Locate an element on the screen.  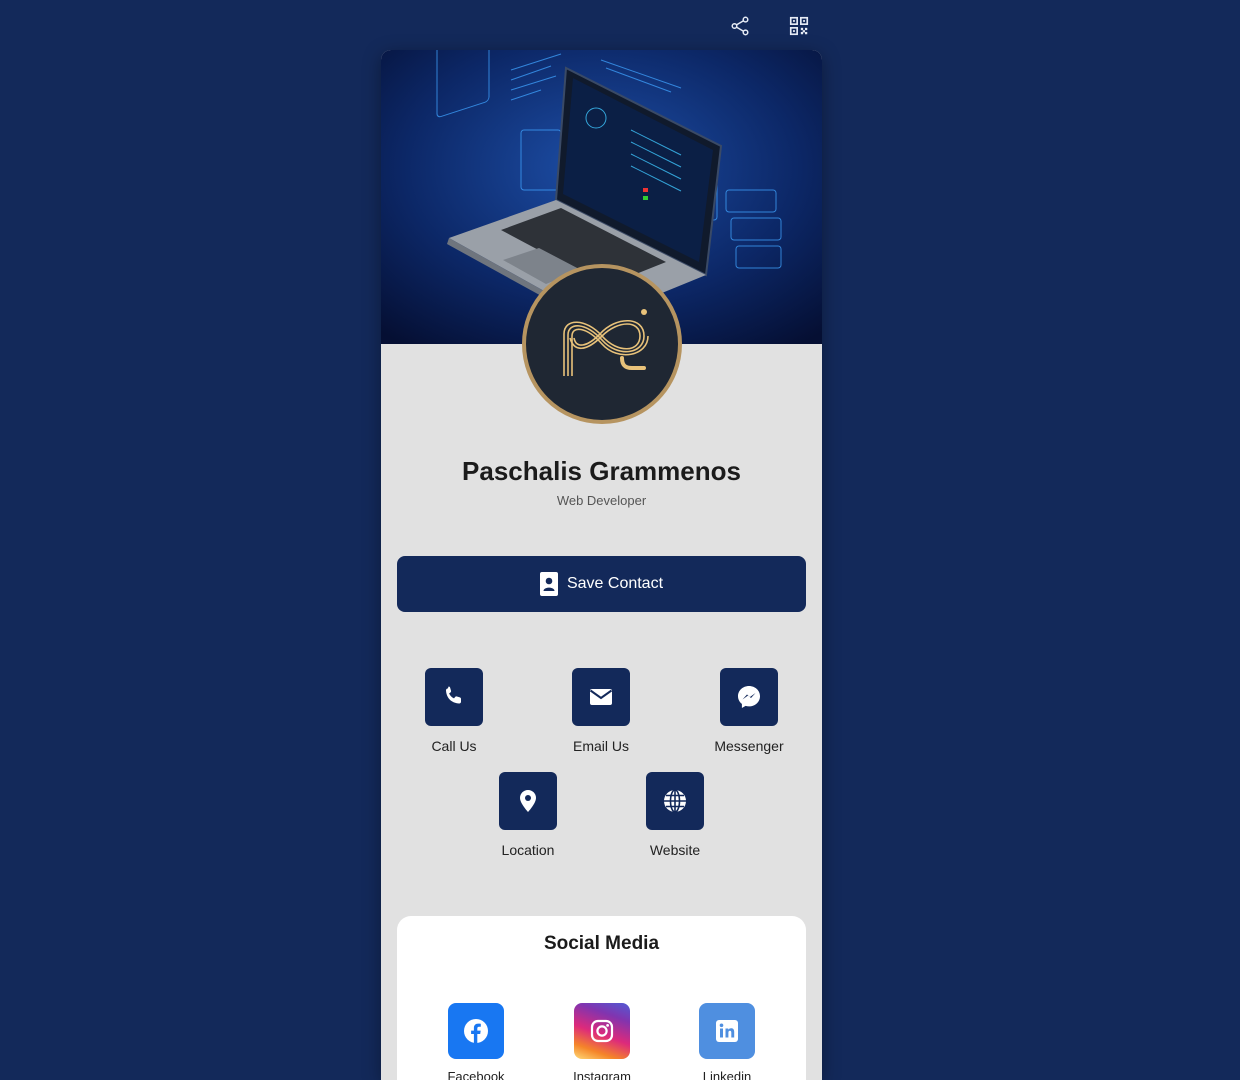
share-icon is located at coordinates (740, 26).